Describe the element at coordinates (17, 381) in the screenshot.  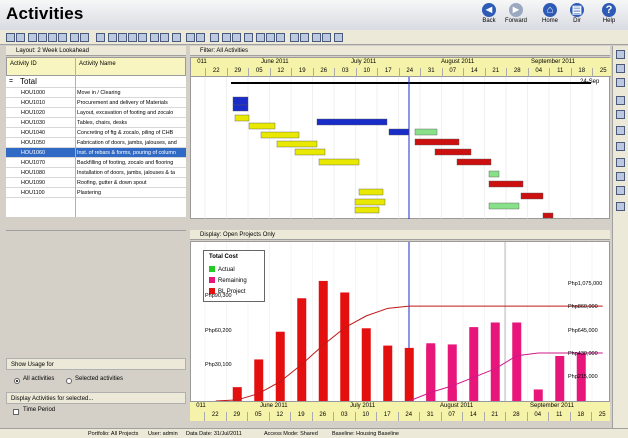
I see `radio-all-activities` at that location.